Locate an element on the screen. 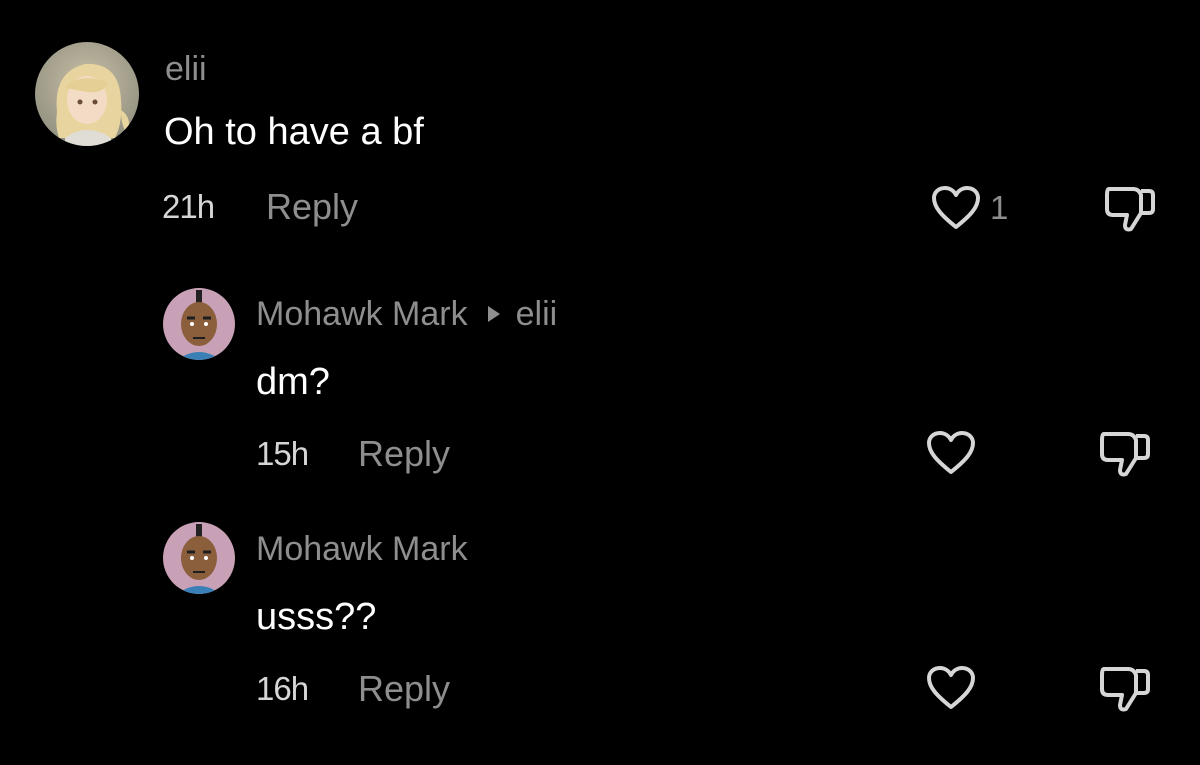  comment-timestamp: 21h is located at coordinates (188, 206).